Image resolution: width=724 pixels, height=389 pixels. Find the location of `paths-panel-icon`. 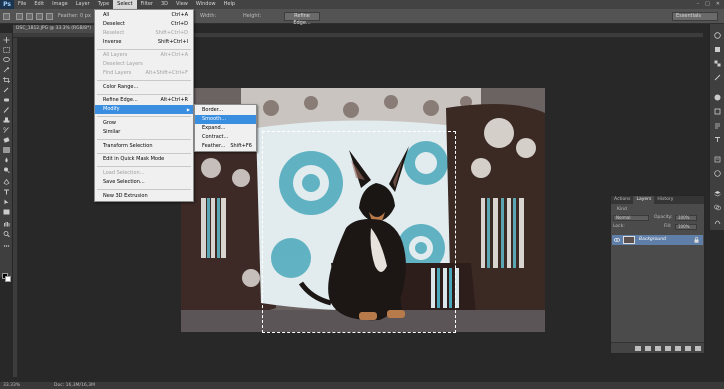

paths-panel-icon is located at coordinates (717, 221).